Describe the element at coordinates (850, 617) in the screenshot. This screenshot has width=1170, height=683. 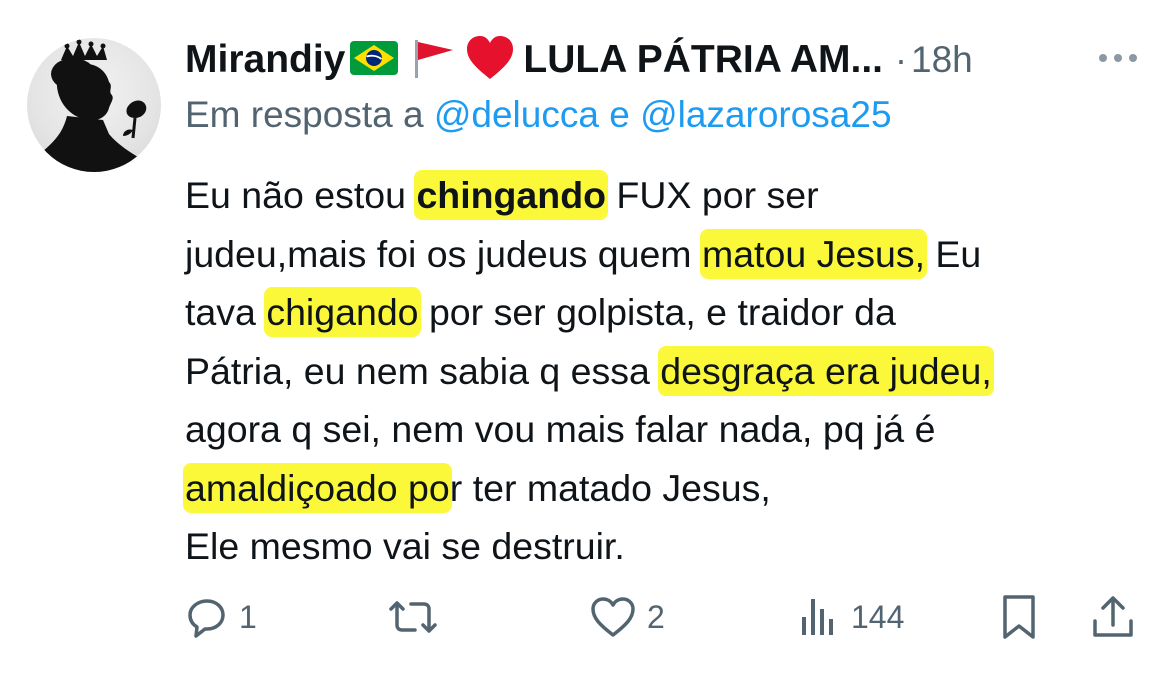
I see `views-button: 144` at that location.